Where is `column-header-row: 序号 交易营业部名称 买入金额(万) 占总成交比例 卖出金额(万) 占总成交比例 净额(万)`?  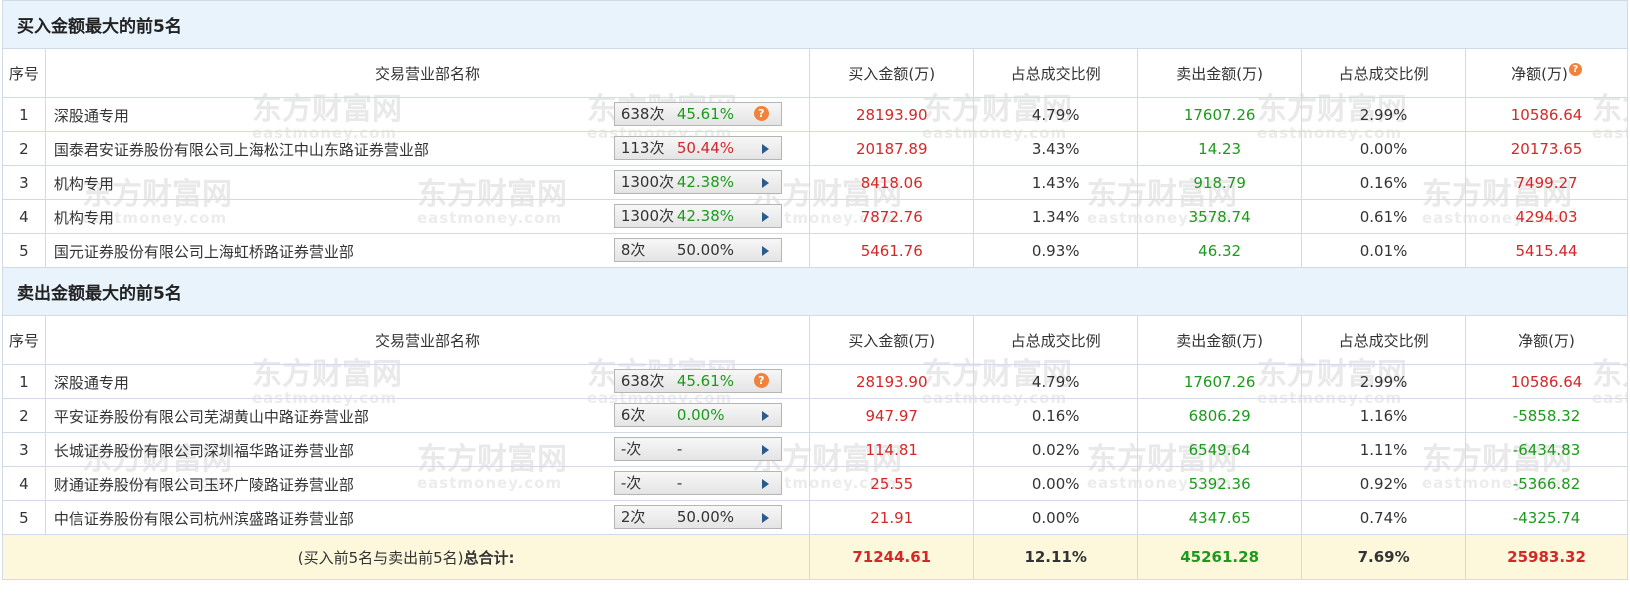
column-header-row: 序号 交易营业部名称 买入金额(万) 占总成交比例 卖出金额(万) 占总成交比例 净额(万) is located at coordinates (815, 340).